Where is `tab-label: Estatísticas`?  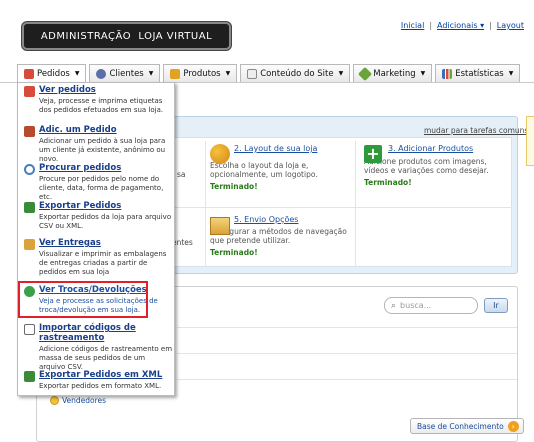
tab-label: Estatísticas is located at coordinates (479, 73).